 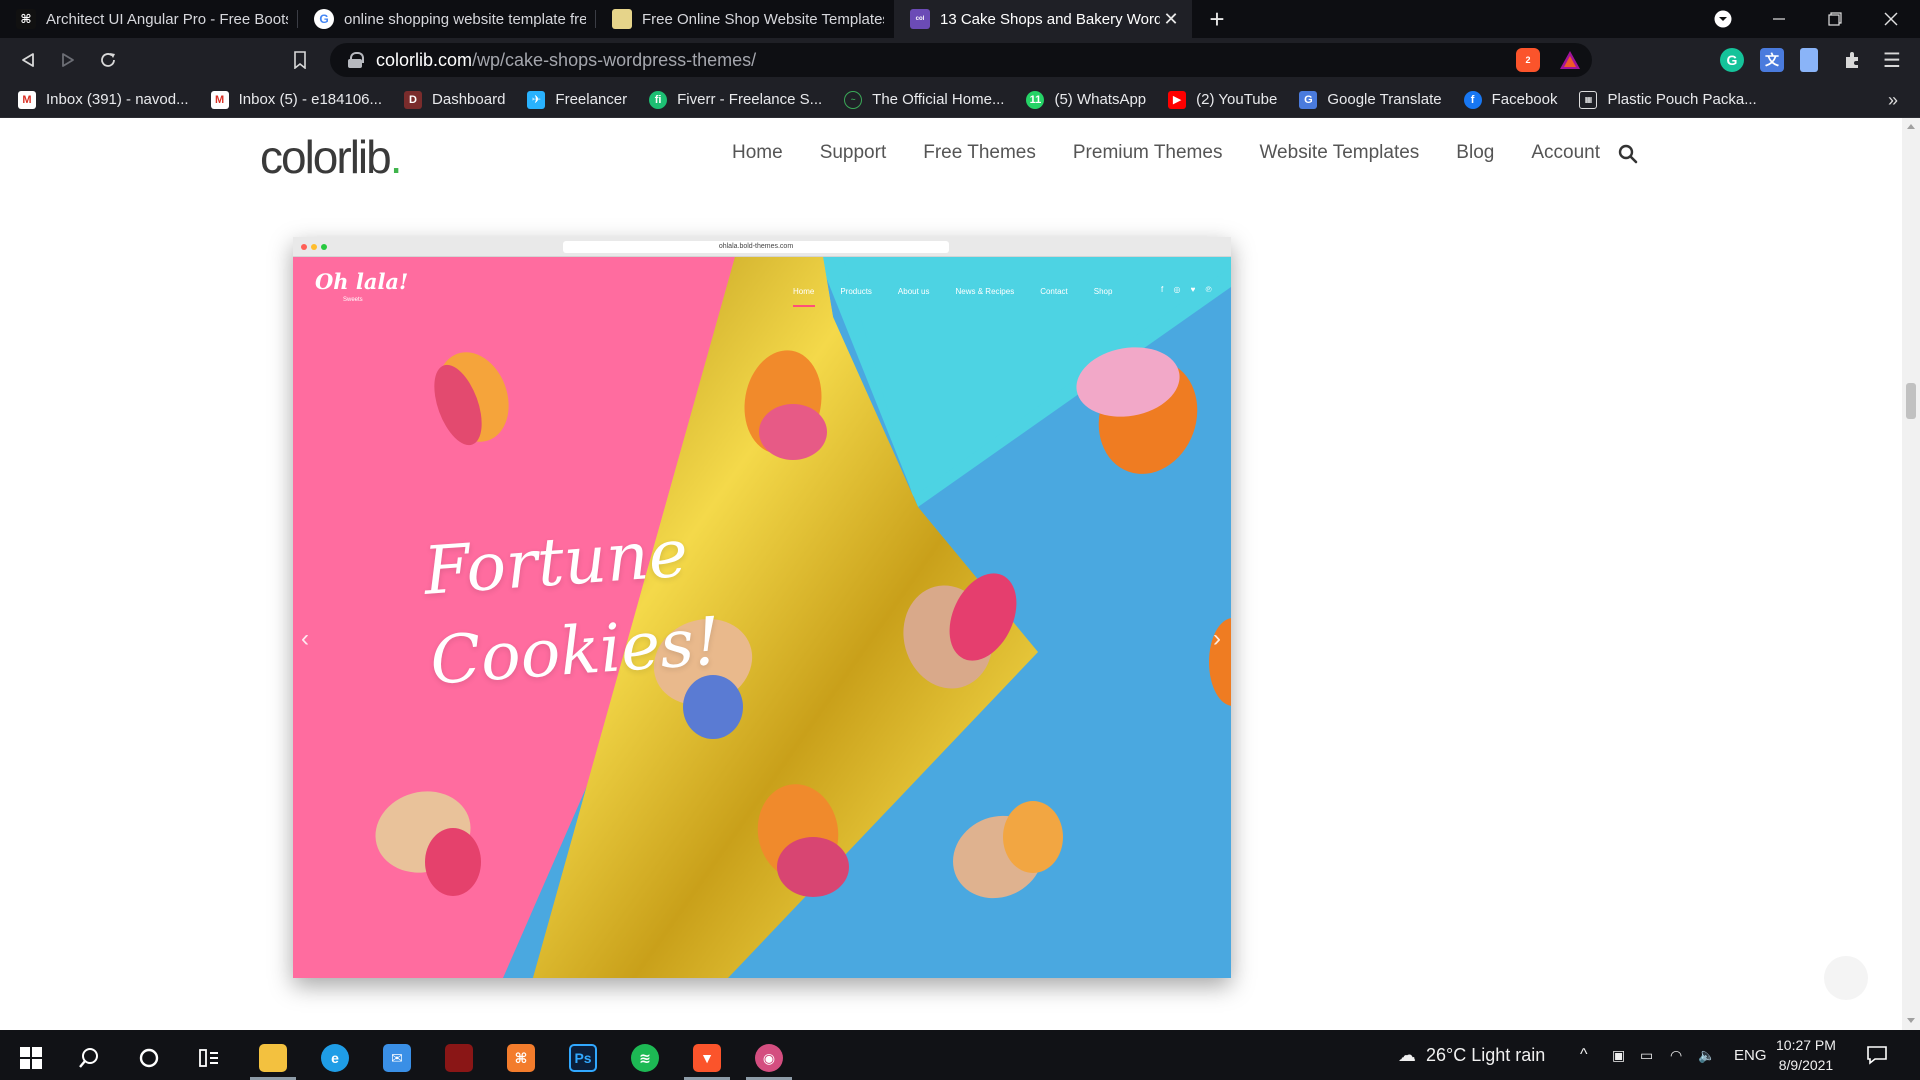 What do you see at coordinates (1570, 60) in the screenshot?
I see `brave-rewards-icon` at bounding box center [1570, 60].